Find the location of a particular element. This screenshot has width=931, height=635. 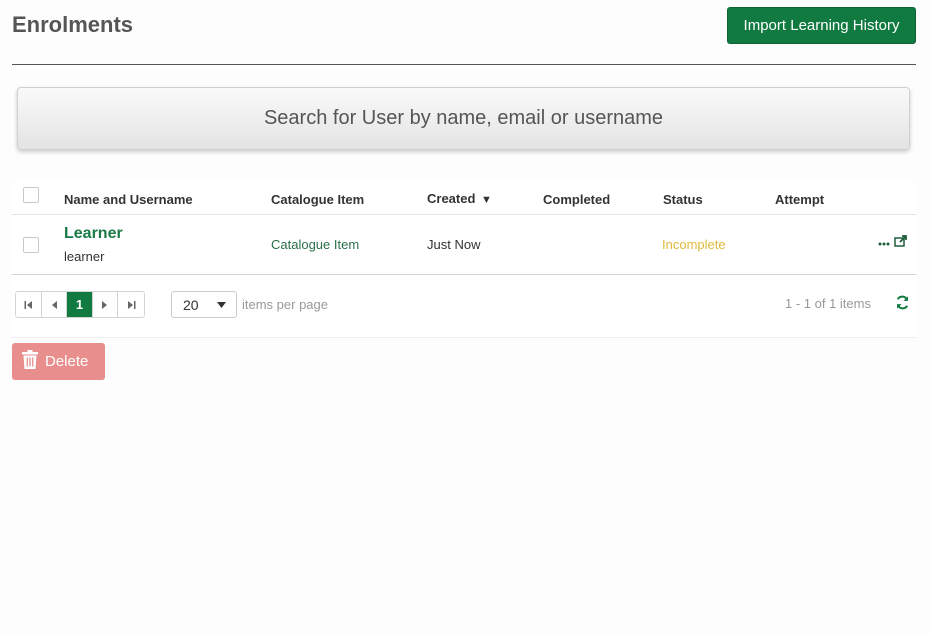

page-title: Enrolments is located at coordinates (73, 24).